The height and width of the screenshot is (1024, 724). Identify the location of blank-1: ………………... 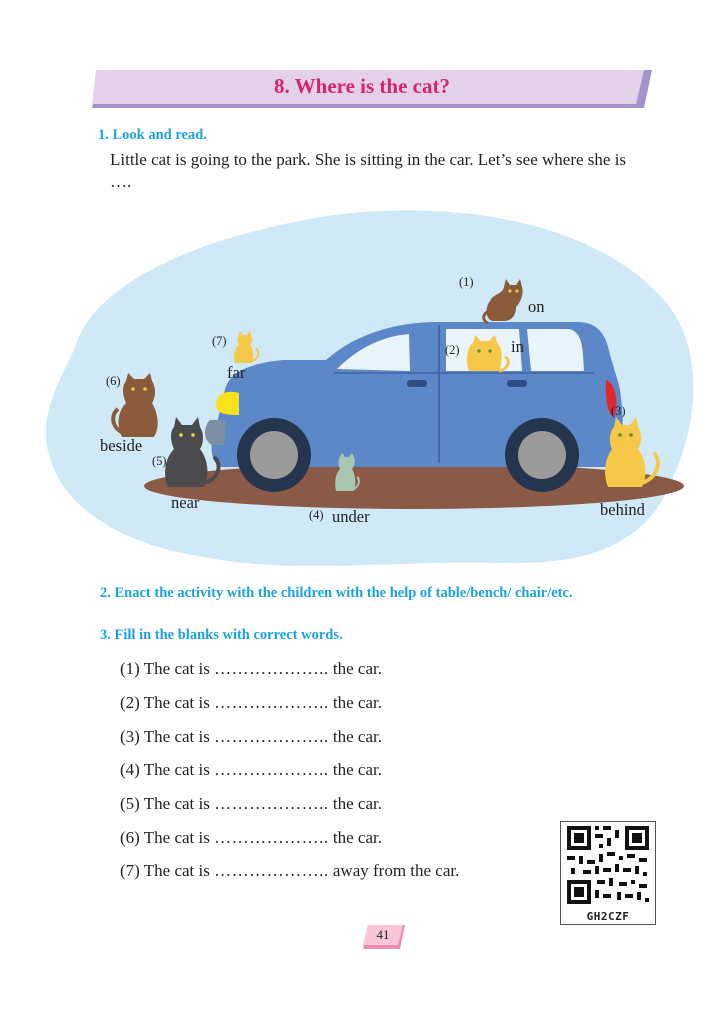
(271, 668).